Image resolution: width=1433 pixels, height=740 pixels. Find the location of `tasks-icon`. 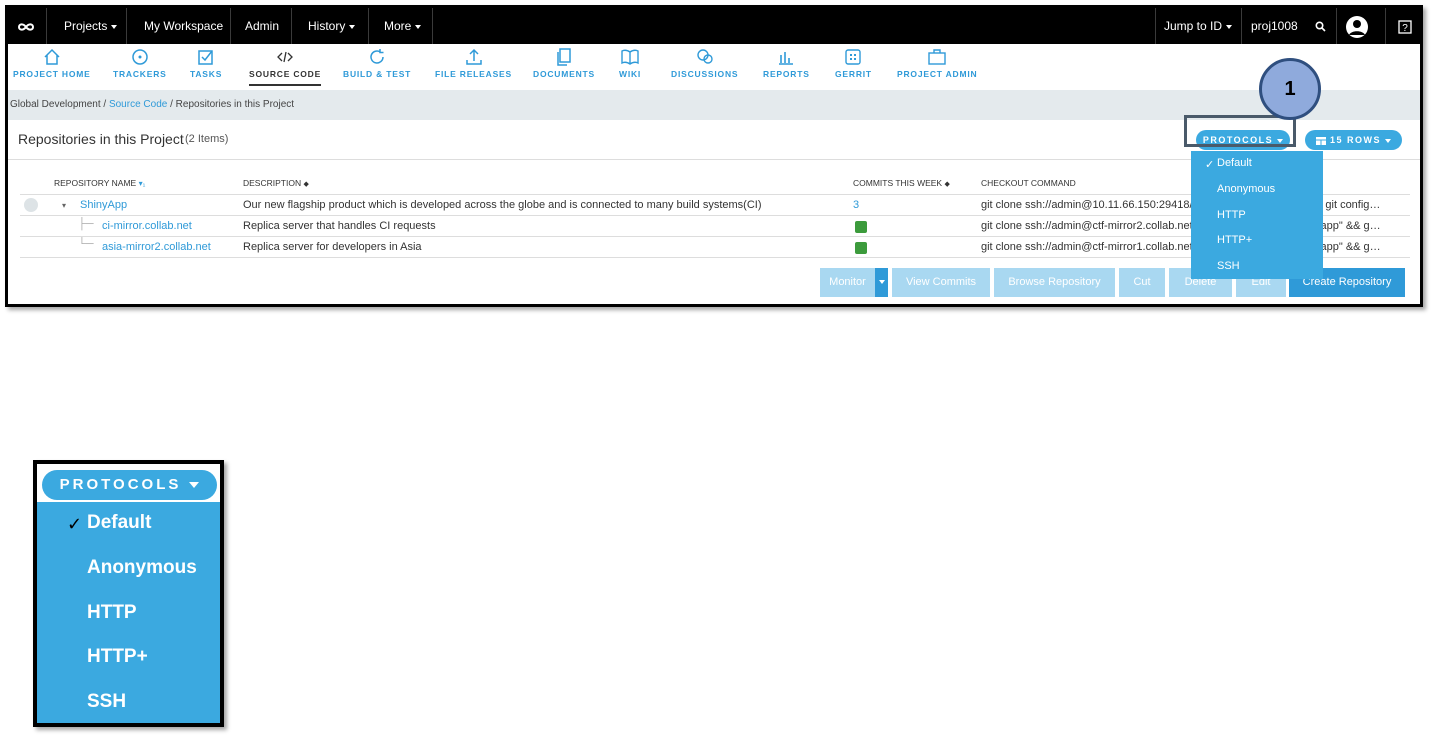

tasks-icon is located at coordinates (205, 57).